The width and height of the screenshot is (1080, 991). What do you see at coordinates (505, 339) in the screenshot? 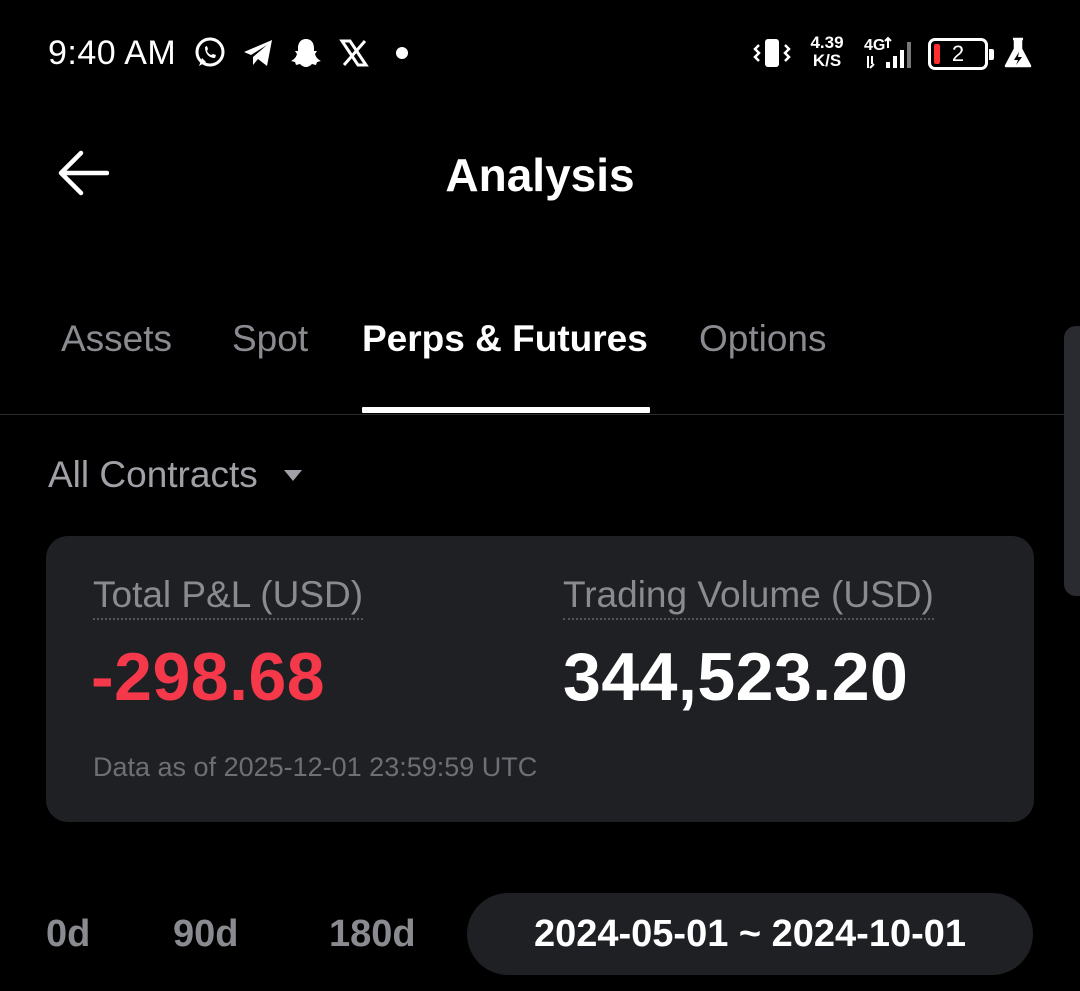
I see `tab-perps-futures: Perps & Futures` at bounding box center [505, 339].